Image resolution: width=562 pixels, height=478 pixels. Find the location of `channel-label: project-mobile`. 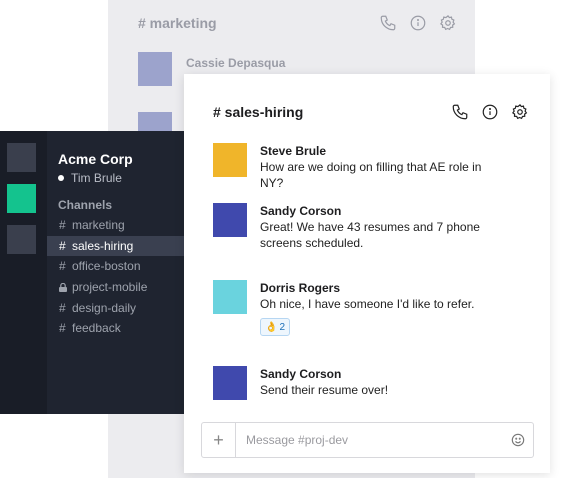

channel-label: project-mobile is located at coordinates (110, 287).